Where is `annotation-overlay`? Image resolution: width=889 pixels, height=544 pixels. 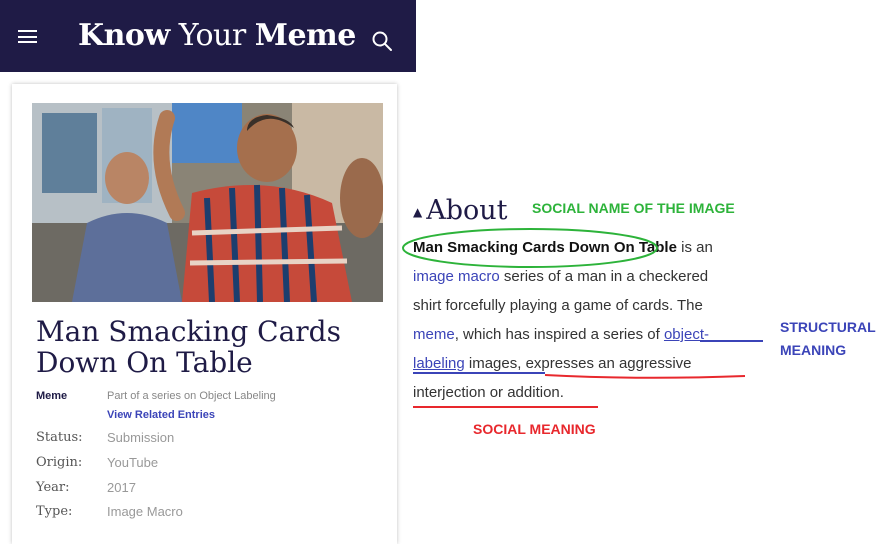 annotation-overlay is located at coordinates (582, 318).